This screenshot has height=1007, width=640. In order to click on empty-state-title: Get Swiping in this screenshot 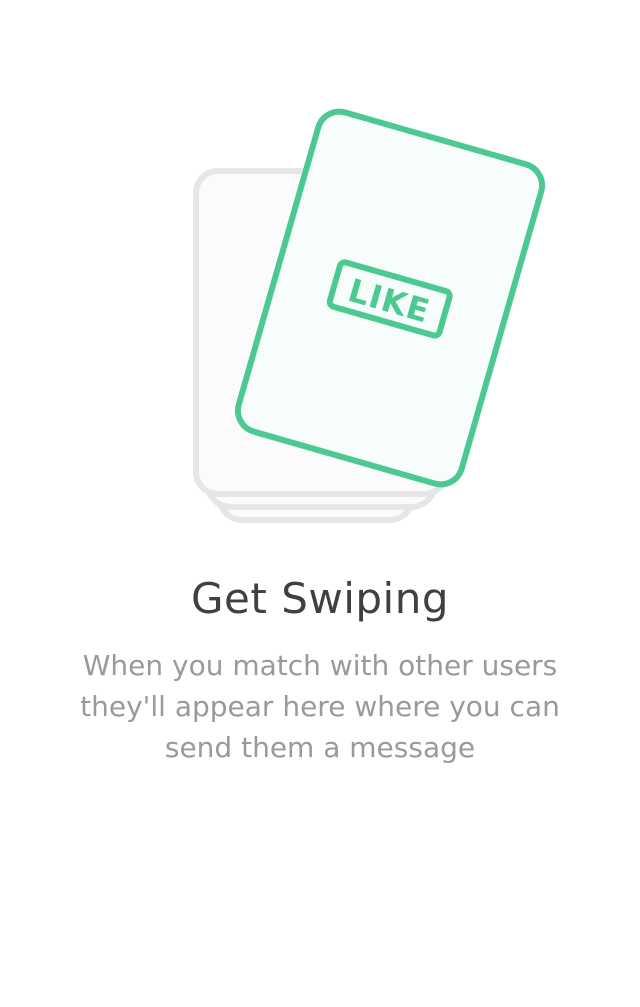, I will do `click(320, 598)`.